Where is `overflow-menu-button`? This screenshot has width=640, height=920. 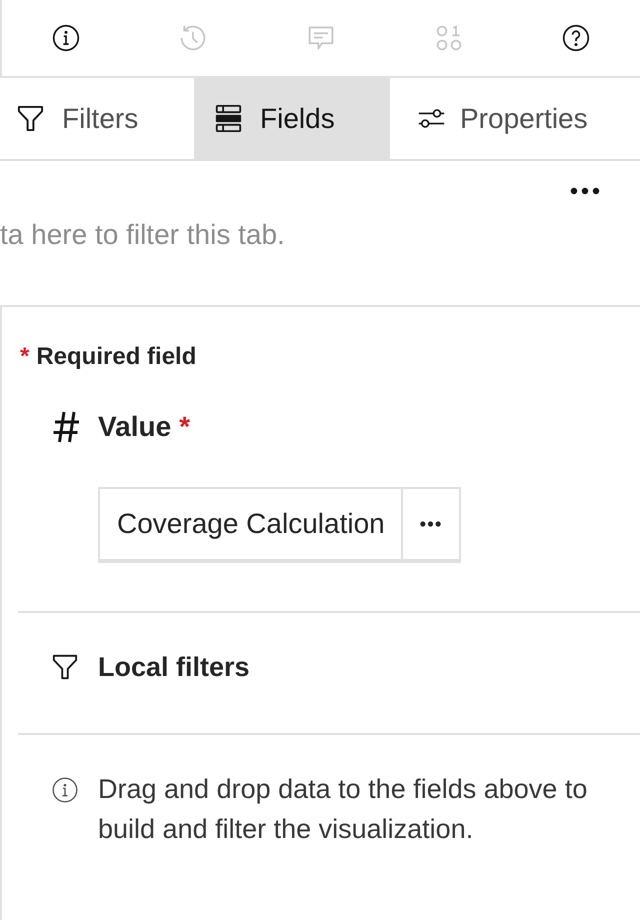 overflow-menu-button is located at coordinates (585, 191).